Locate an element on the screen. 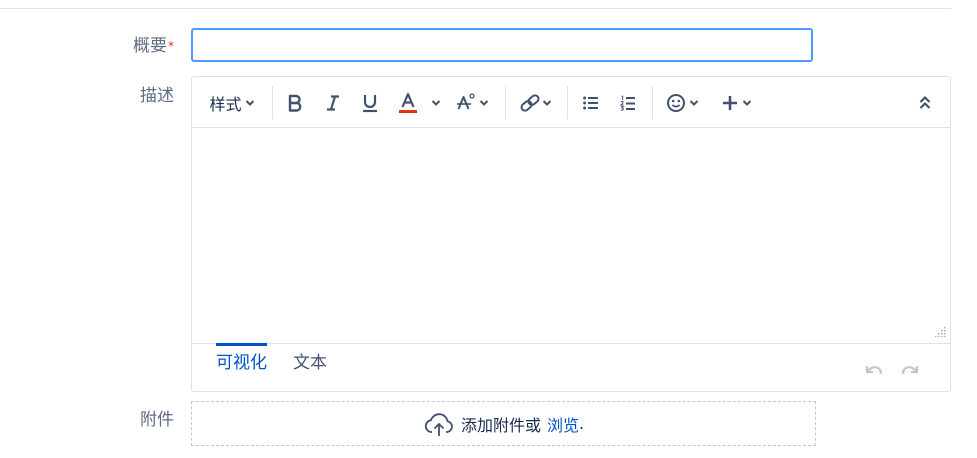  link-button is located at coordinates (535, 102).